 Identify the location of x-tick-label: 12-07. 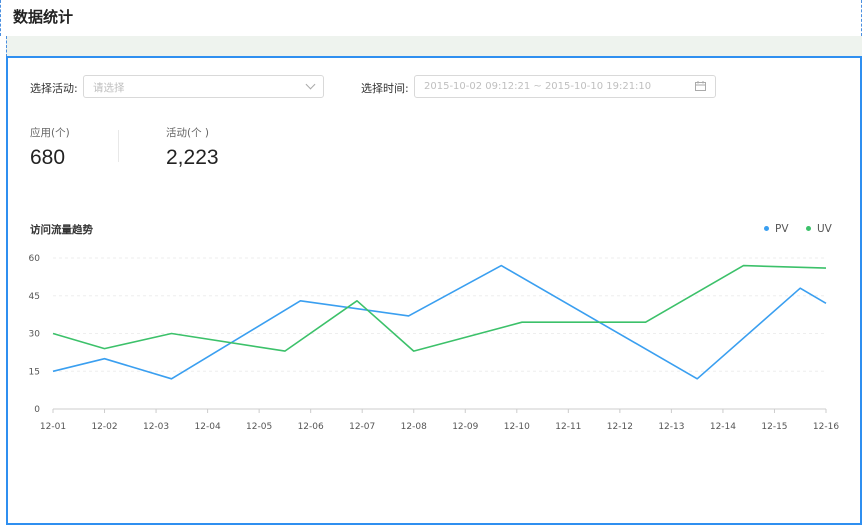
(362, 427).